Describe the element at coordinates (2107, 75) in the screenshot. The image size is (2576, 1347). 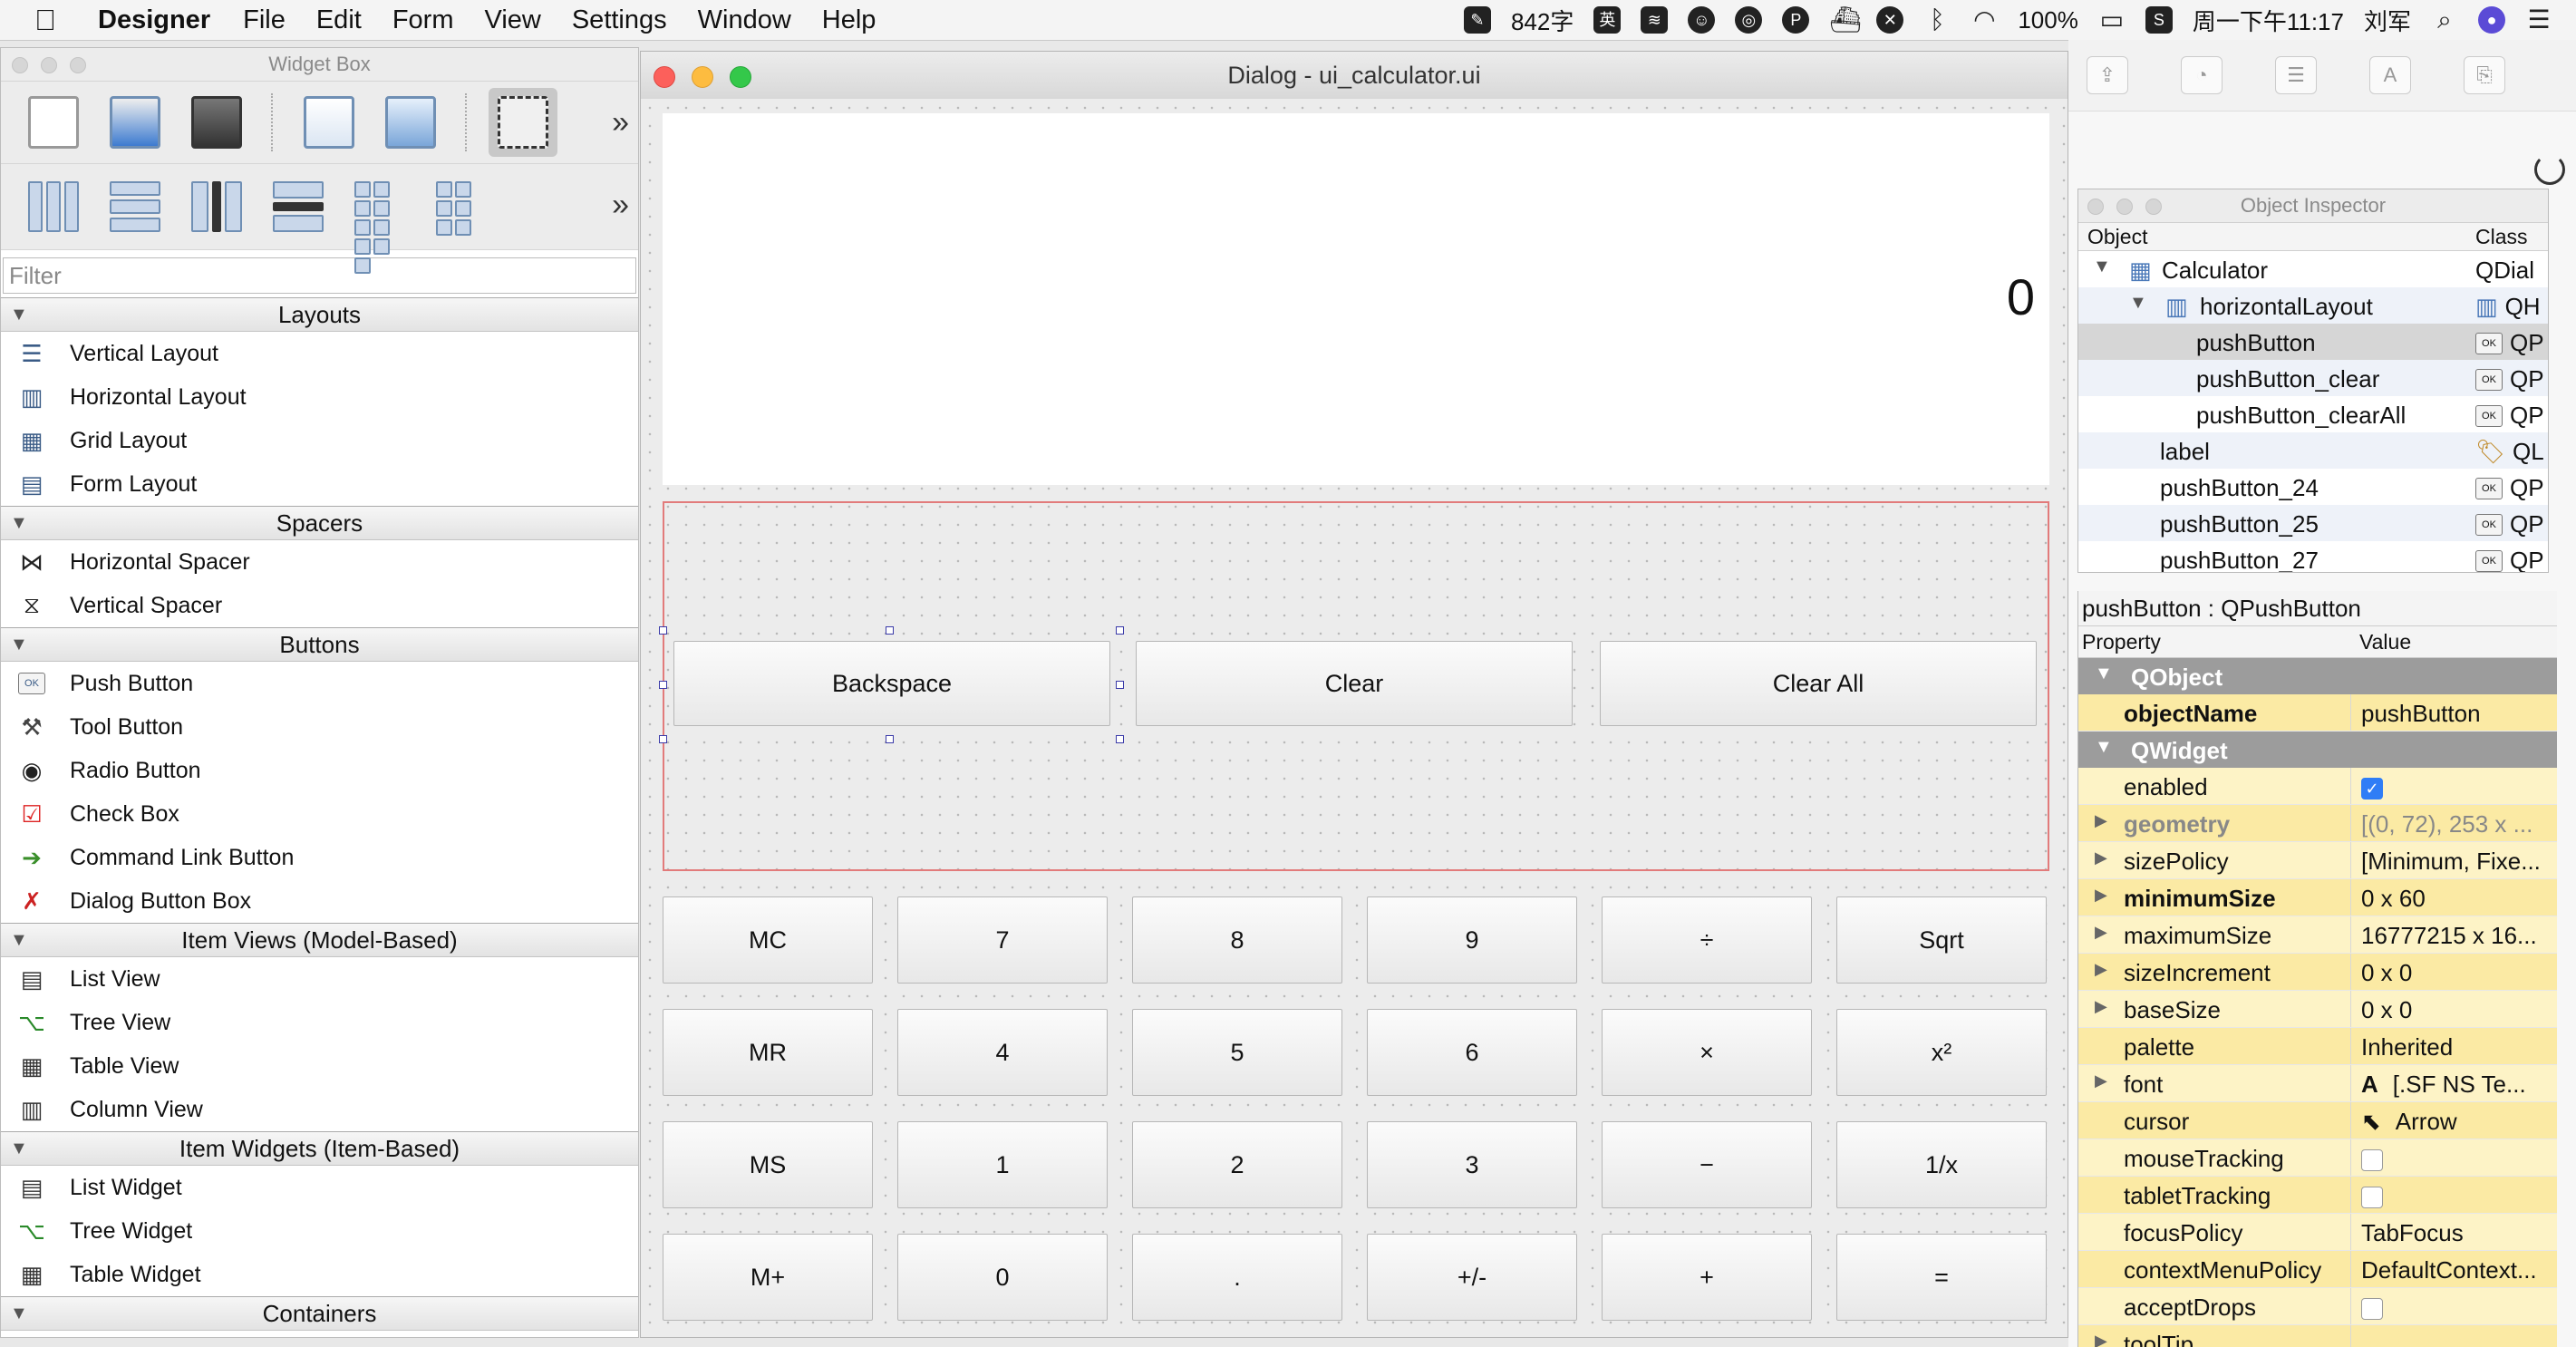
I see `share-icon: ⇪` at that location.